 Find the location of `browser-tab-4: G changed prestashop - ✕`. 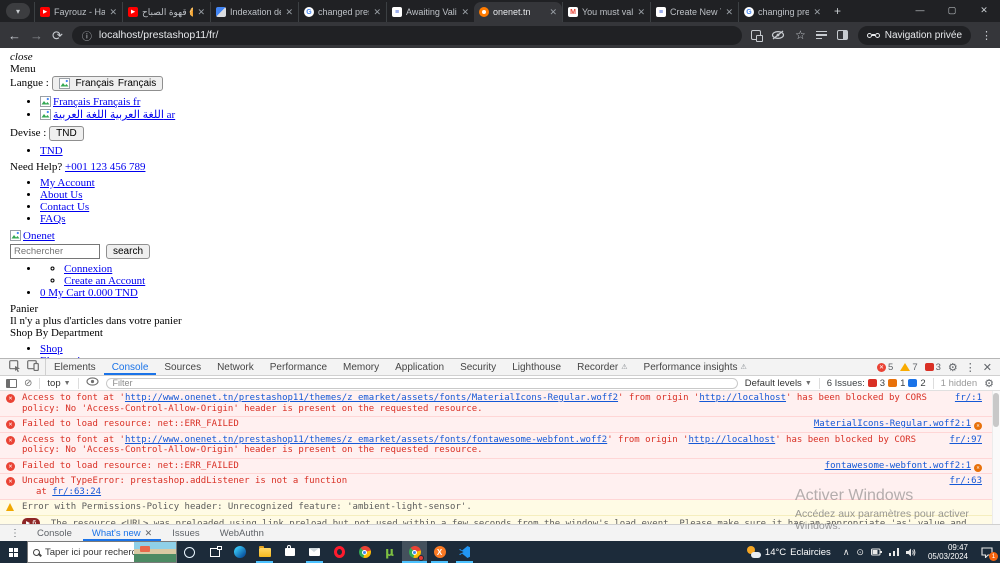

browser-tab-4: G changed prestashop - ✕ is located at coordinates (342, 12).